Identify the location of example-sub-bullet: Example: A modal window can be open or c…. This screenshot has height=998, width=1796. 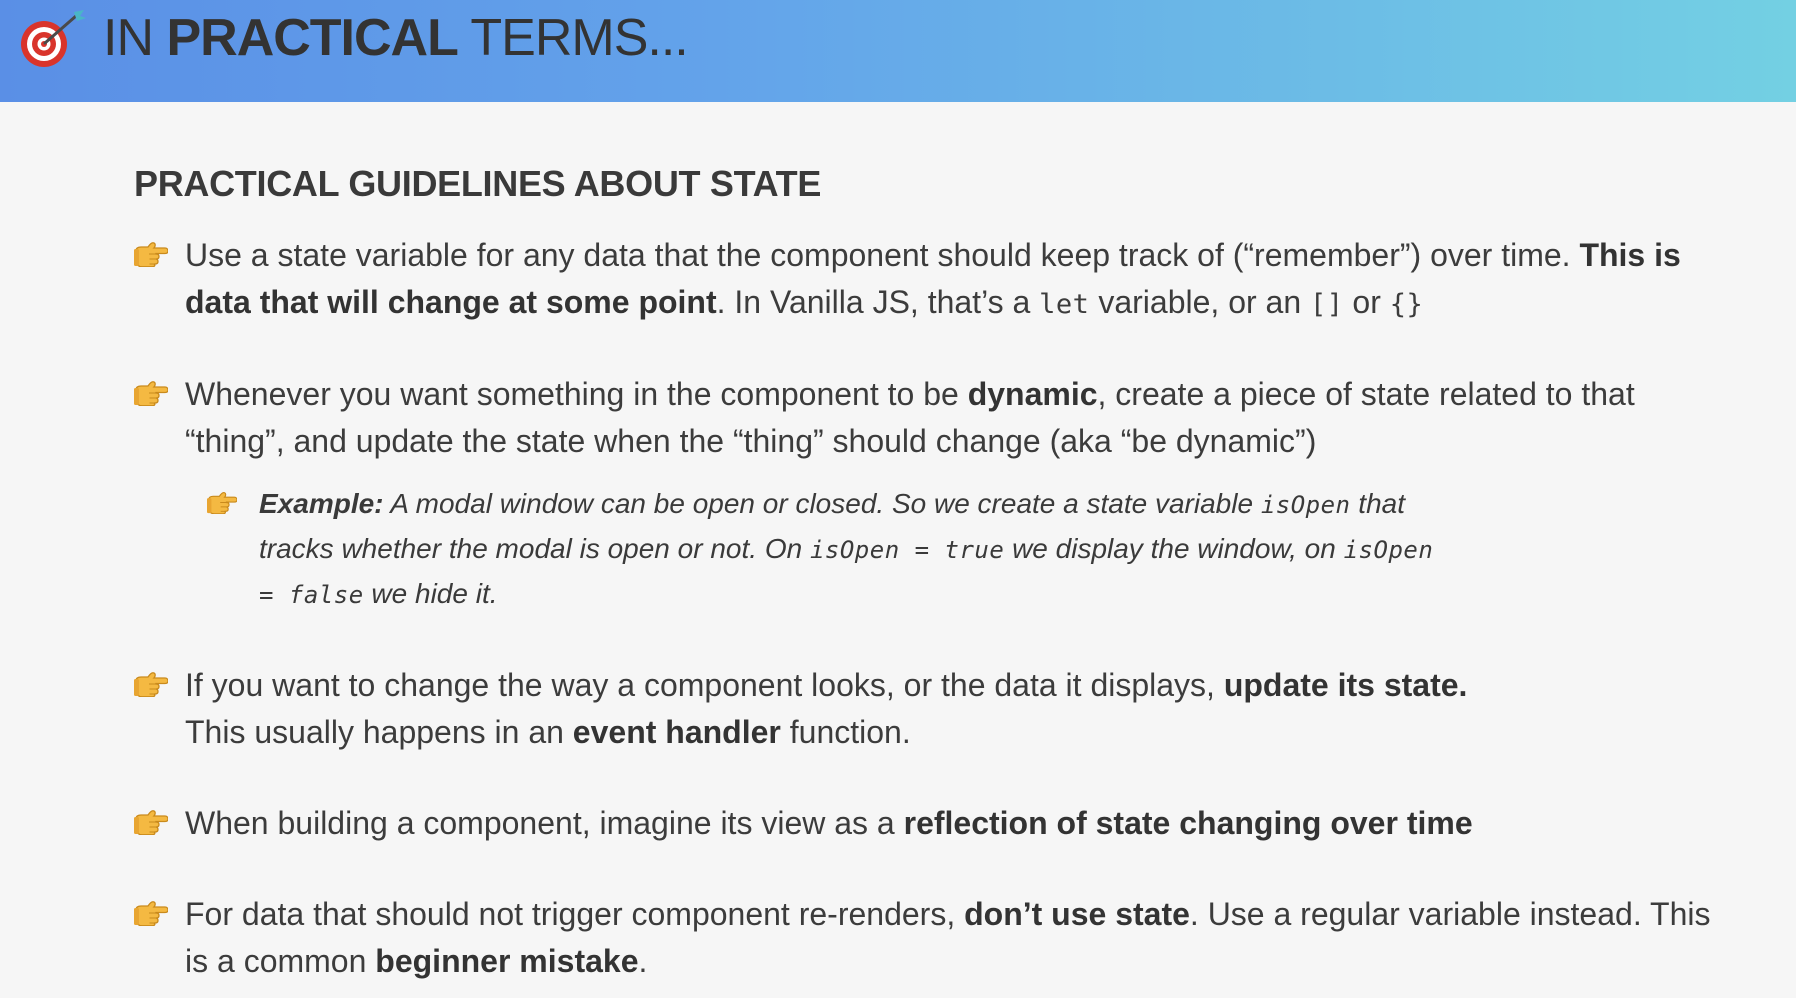
(796, 549).